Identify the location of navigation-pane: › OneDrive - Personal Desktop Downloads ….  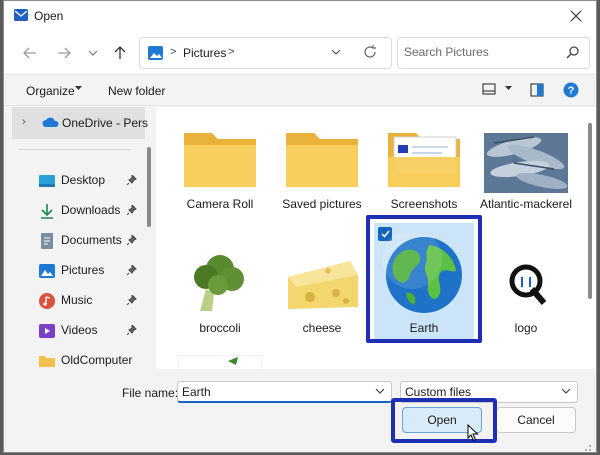
(79, 238).